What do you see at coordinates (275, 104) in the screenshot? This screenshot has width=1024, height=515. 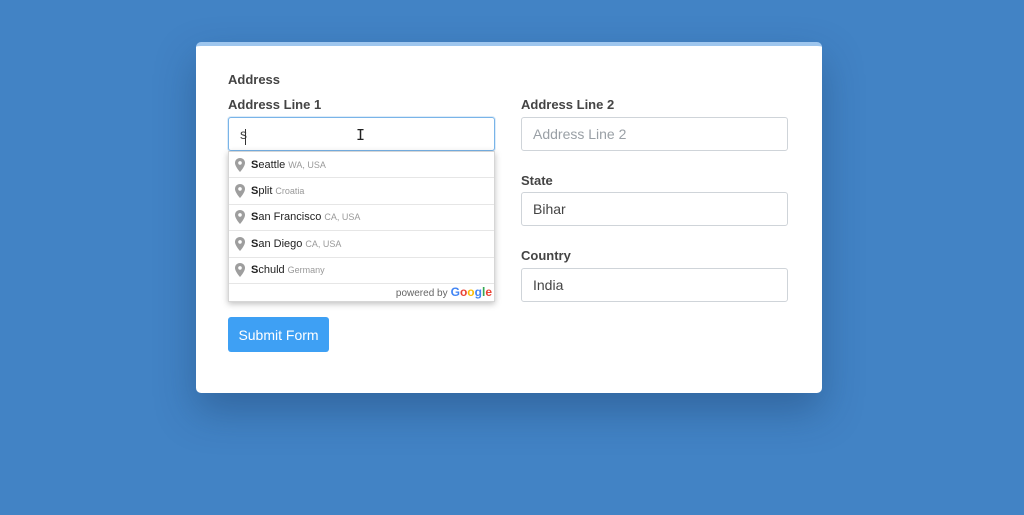 I see `address-line-1-label: Address Line 1` at bounding box center [275, 104].